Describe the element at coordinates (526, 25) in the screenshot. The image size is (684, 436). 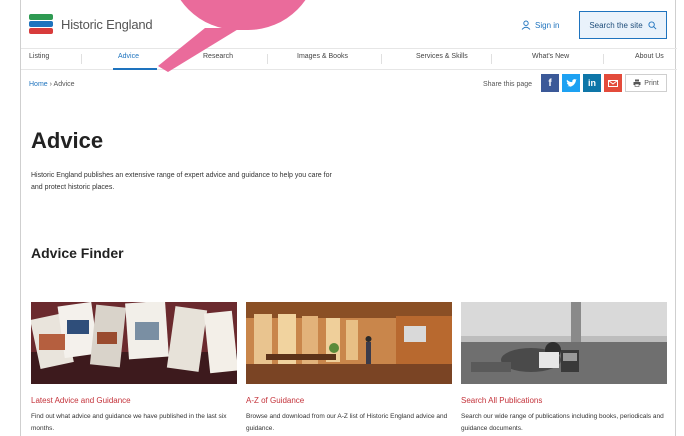
I see `user-icon` at that location.